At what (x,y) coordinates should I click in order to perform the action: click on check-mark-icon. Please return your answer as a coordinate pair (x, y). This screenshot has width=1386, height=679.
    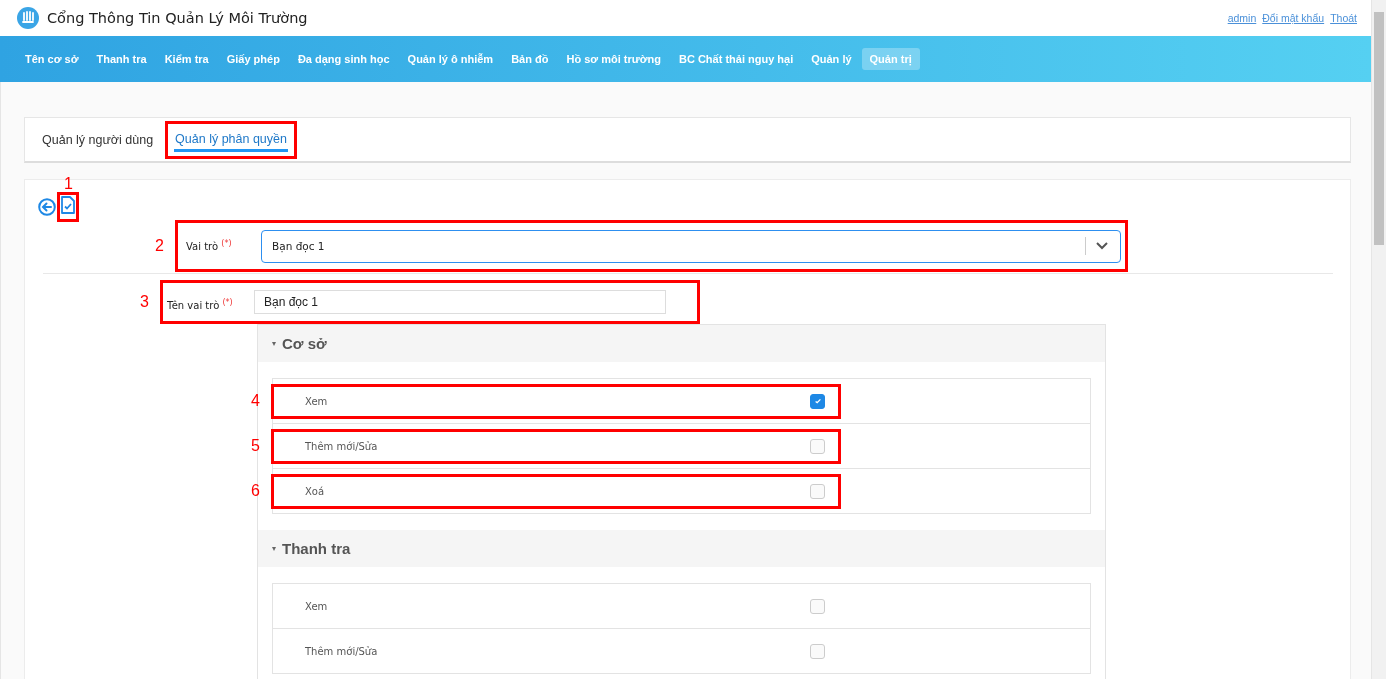
    Looking at the image, I should click on (817, 401).